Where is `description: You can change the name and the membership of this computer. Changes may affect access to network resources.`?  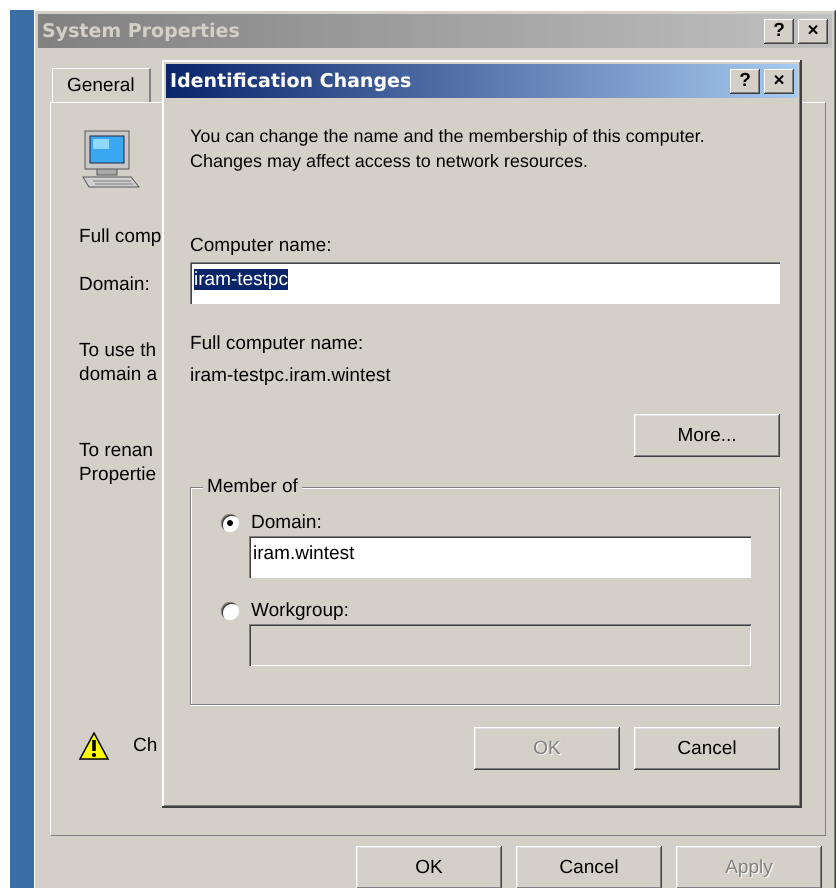 description: You can change the name and the membership of this computer. Changes may affect access to network resources. is located at coordinates (448, 149).